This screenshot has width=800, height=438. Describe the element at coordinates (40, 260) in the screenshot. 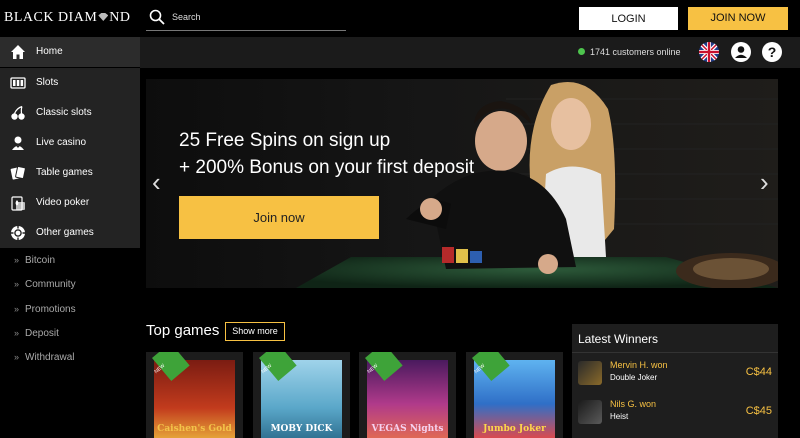

I see `sidebar-link-label: Bitcoin` at that location.